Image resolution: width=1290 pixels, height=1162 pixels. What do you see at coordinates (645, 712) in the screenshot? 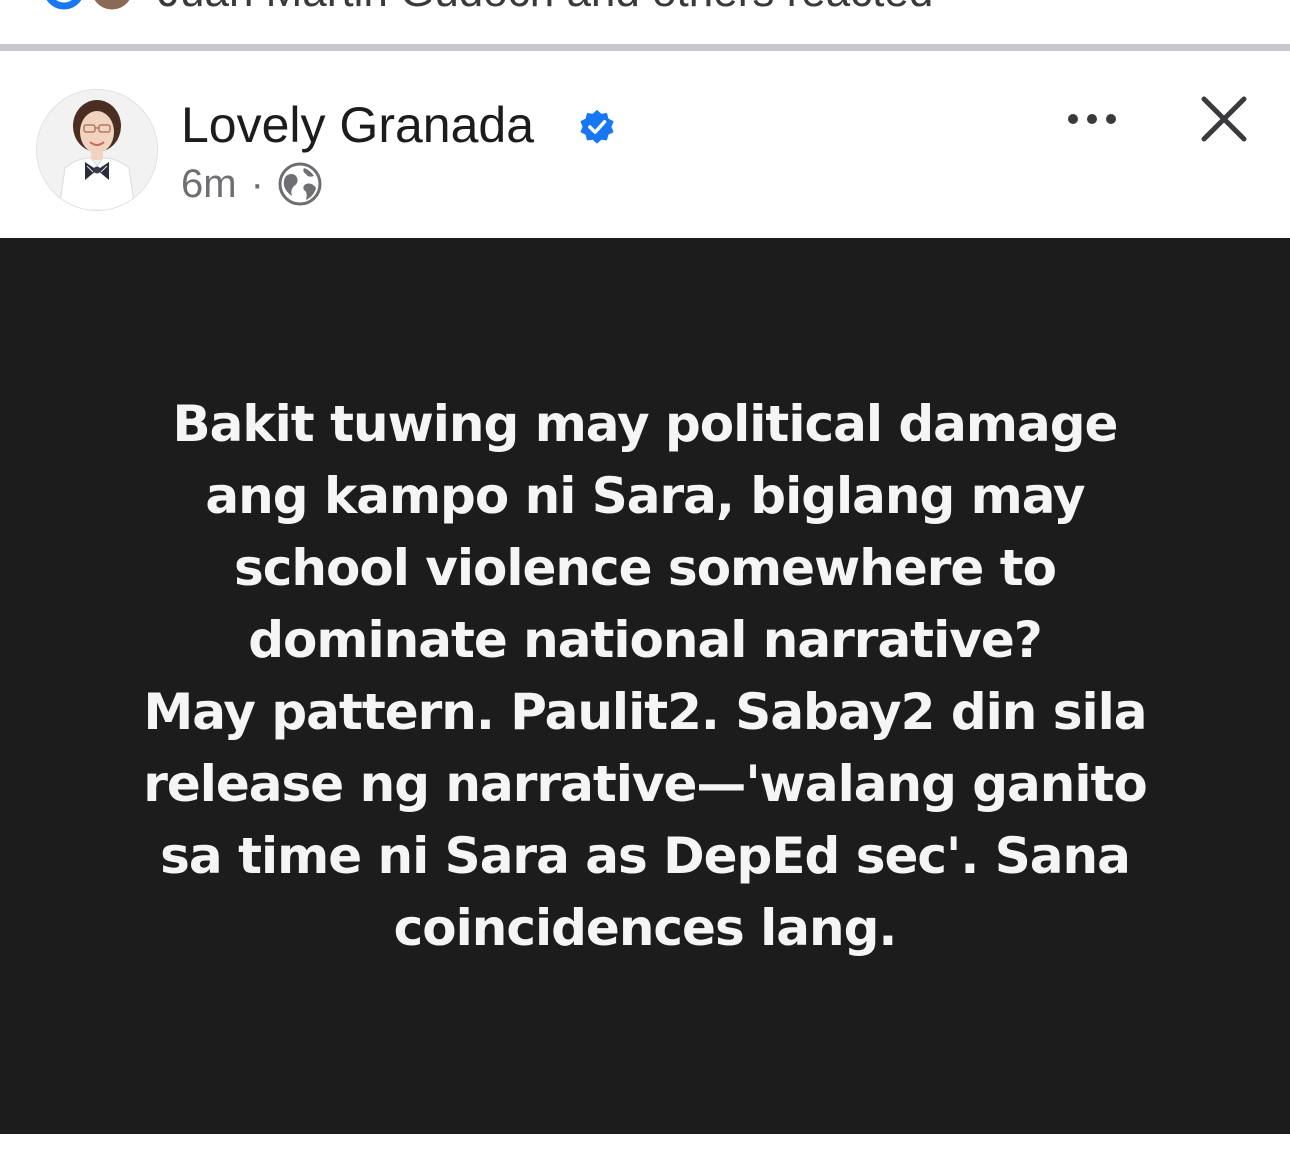
I see `post-text-line: May pattern. Paulit2. Sabay2 din sila` at bounding box center [645, 712].